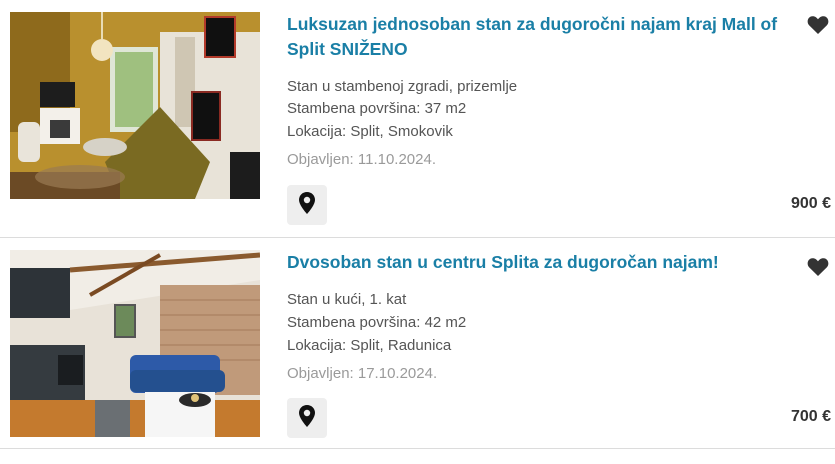 Image resolution: width=835 pixels, height=464 pixels. I want to click on listing-location: Lokacija: Split, Smokovik, so click(370, 131).